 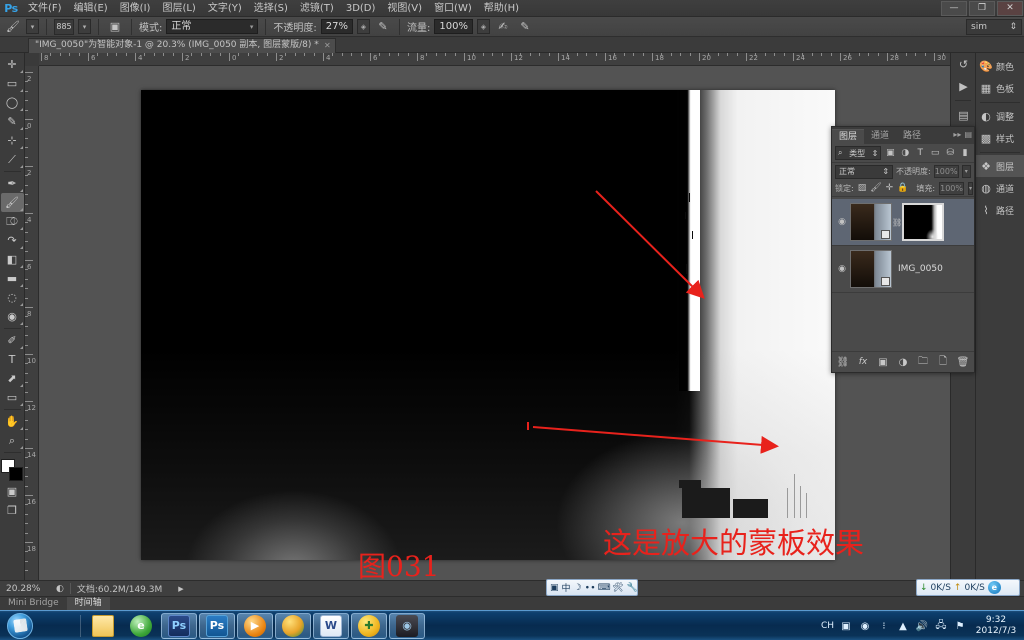 What do you see at coordinates (501, 8) in the screenshot?
I see `menu-help: 帮助(H)` at bounding box center [501, 8].